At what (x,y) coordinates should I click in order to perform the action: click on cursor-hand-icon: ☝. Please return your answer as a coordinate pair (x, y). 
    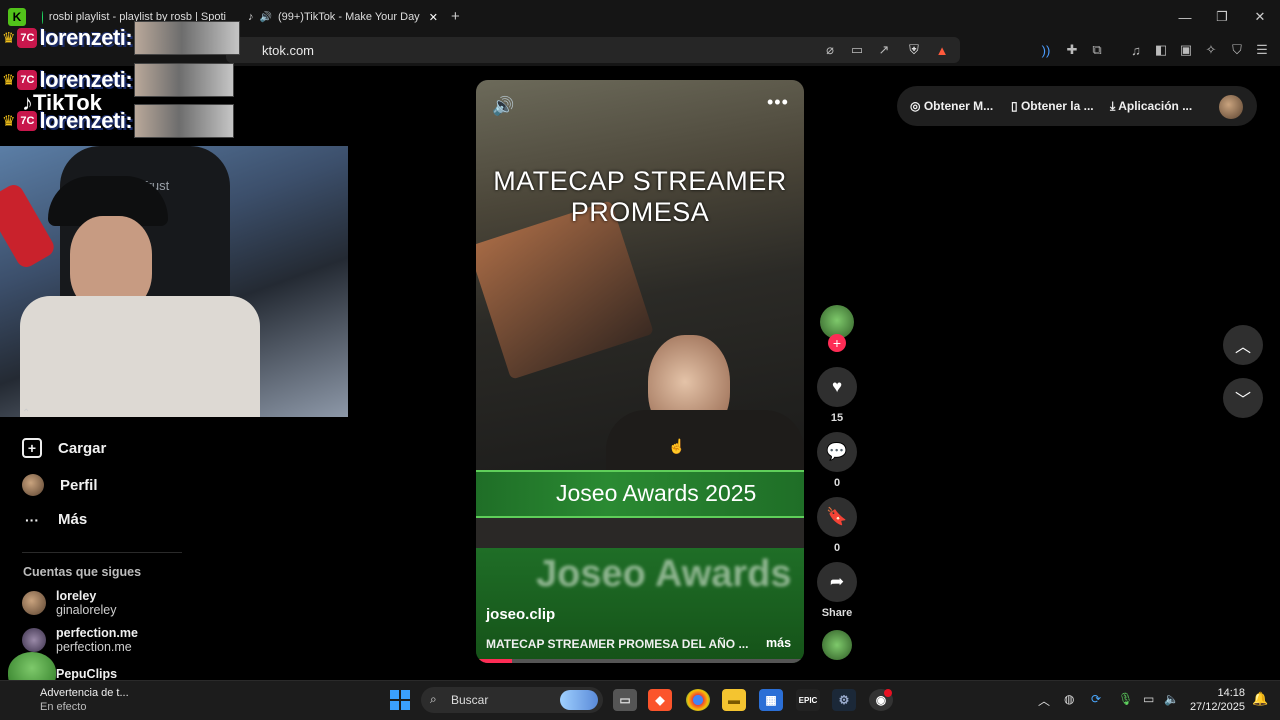
    Looking at the image, I should click on (677, 446).